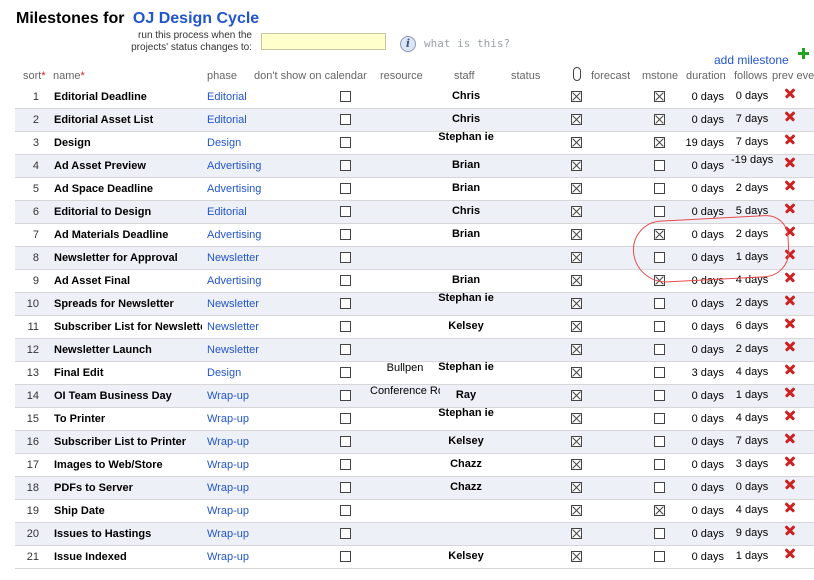 This screenshot has width=814, height=580. Describe the element at coordinates (128, 190) in the screenshot. I see `milestone-name: Ad Space Deadline` at that location.